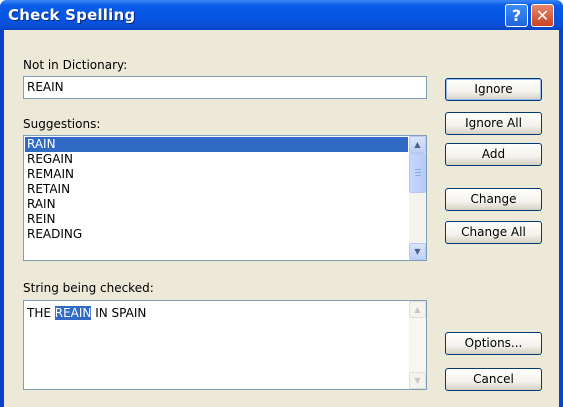 The image size is (563, 407). I want to click on suggestion-item: READING, so click(216, 234).